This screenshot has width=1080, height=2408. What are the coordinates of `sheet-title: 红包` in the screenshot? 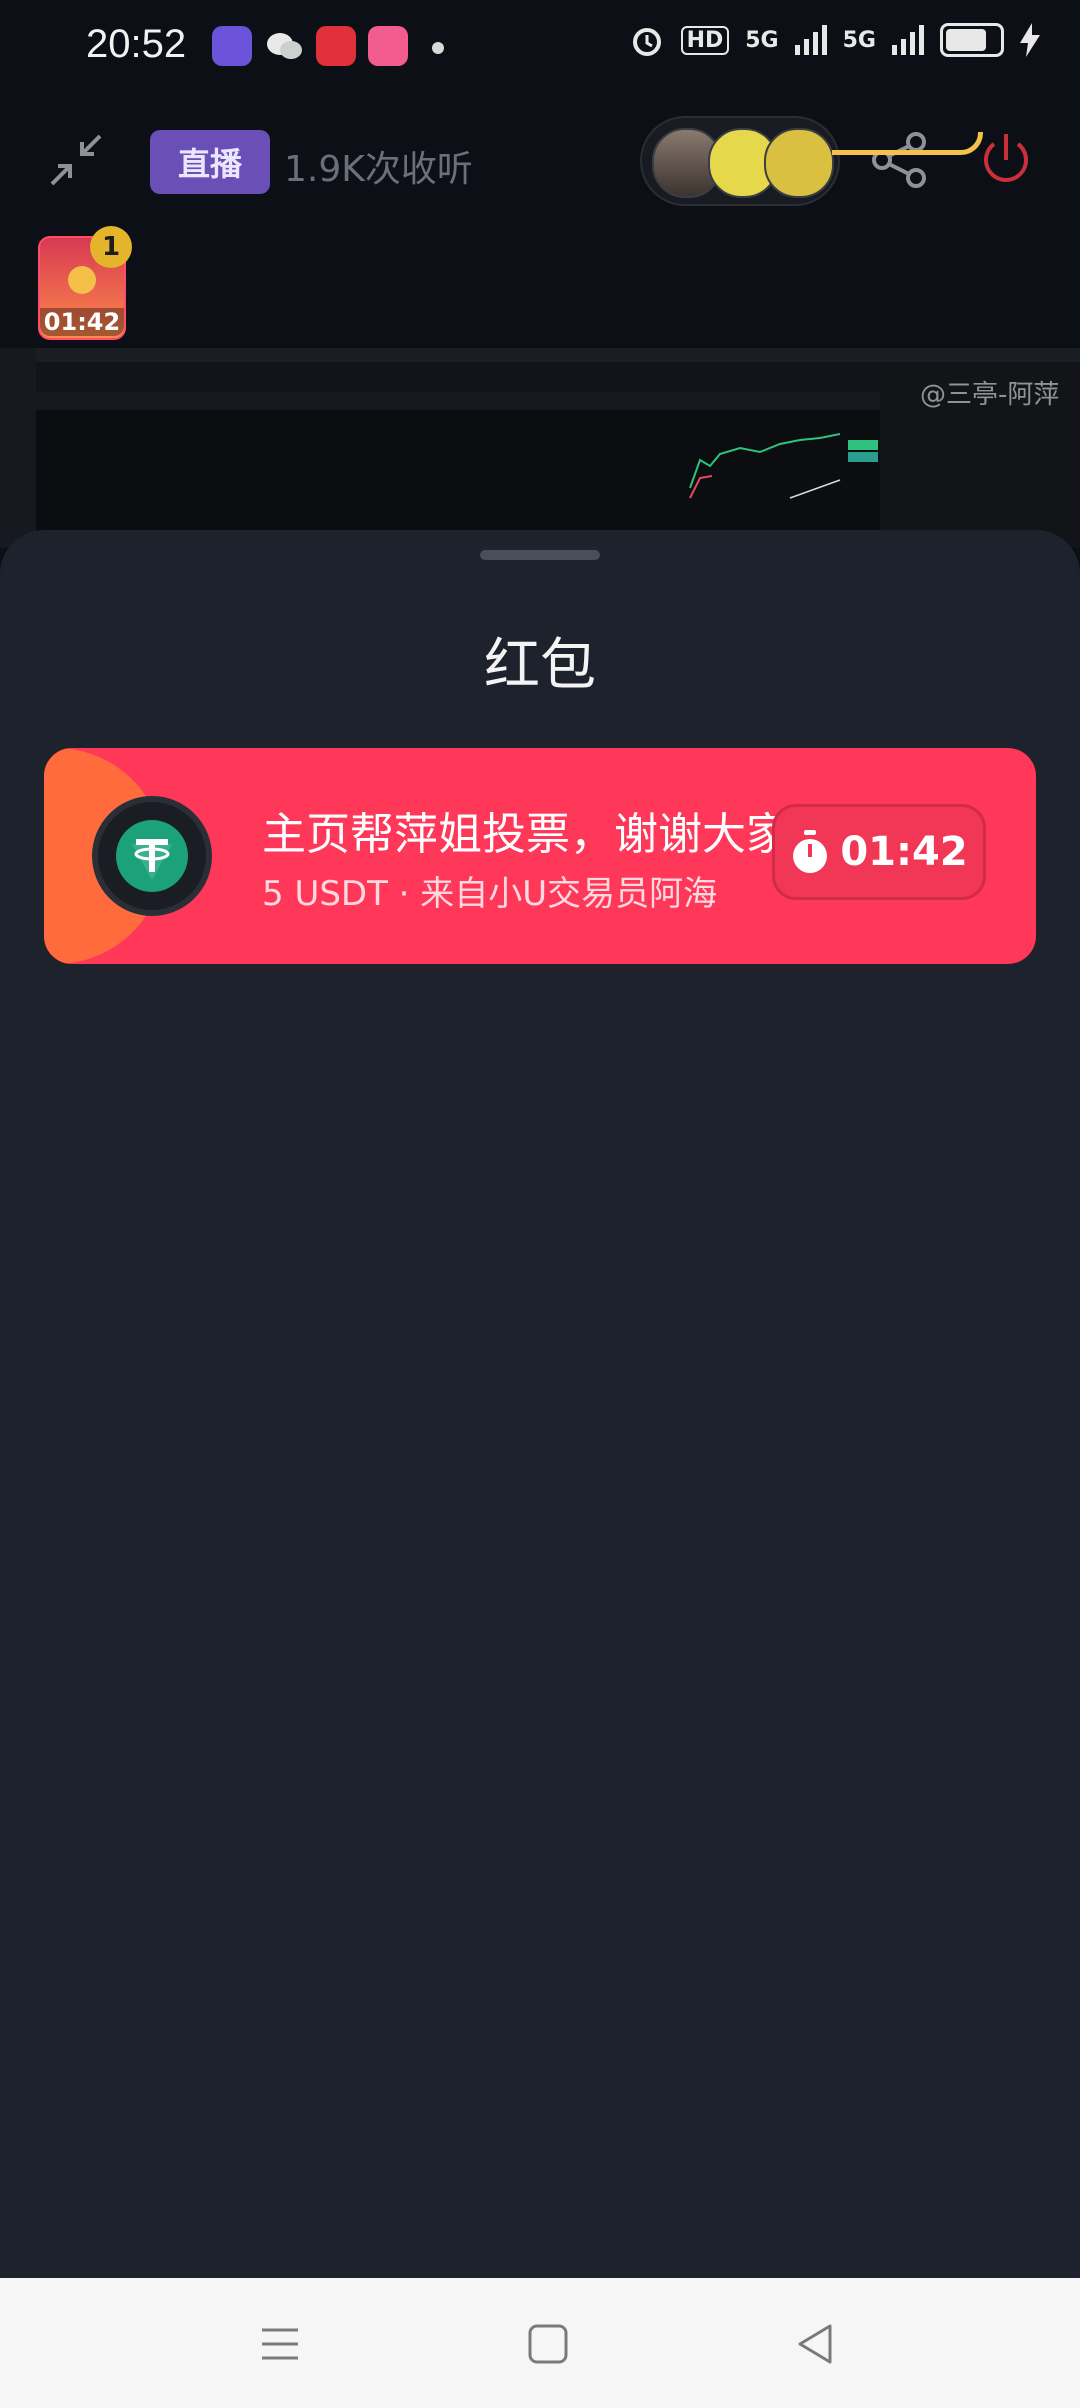 It's located at (540, 665).